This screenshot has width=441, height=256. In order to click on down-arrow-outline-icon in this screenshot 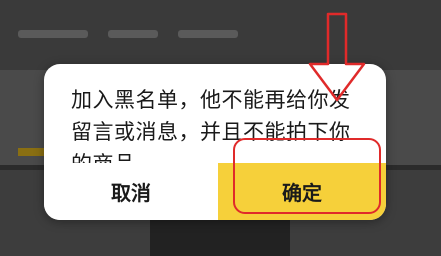, I will do `click(337, 57)`.